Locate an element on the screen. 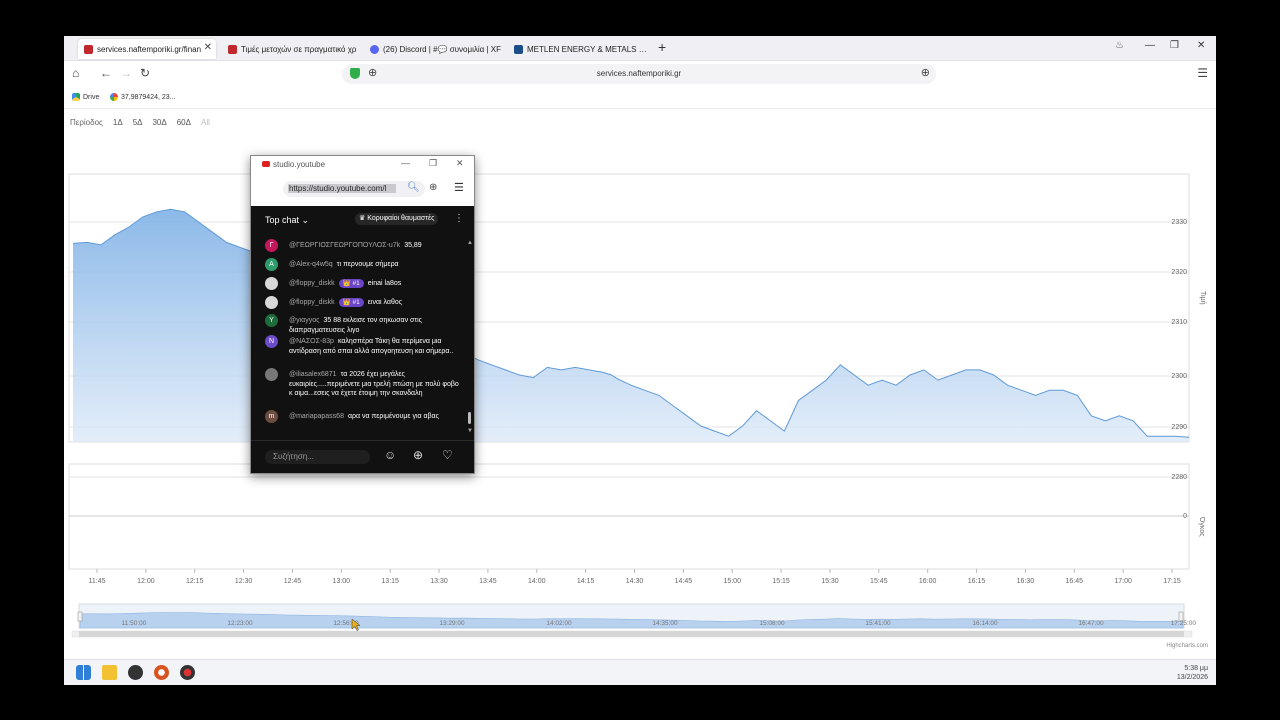  x-tick-label: 12:45 is located at coordinates (293, 581).